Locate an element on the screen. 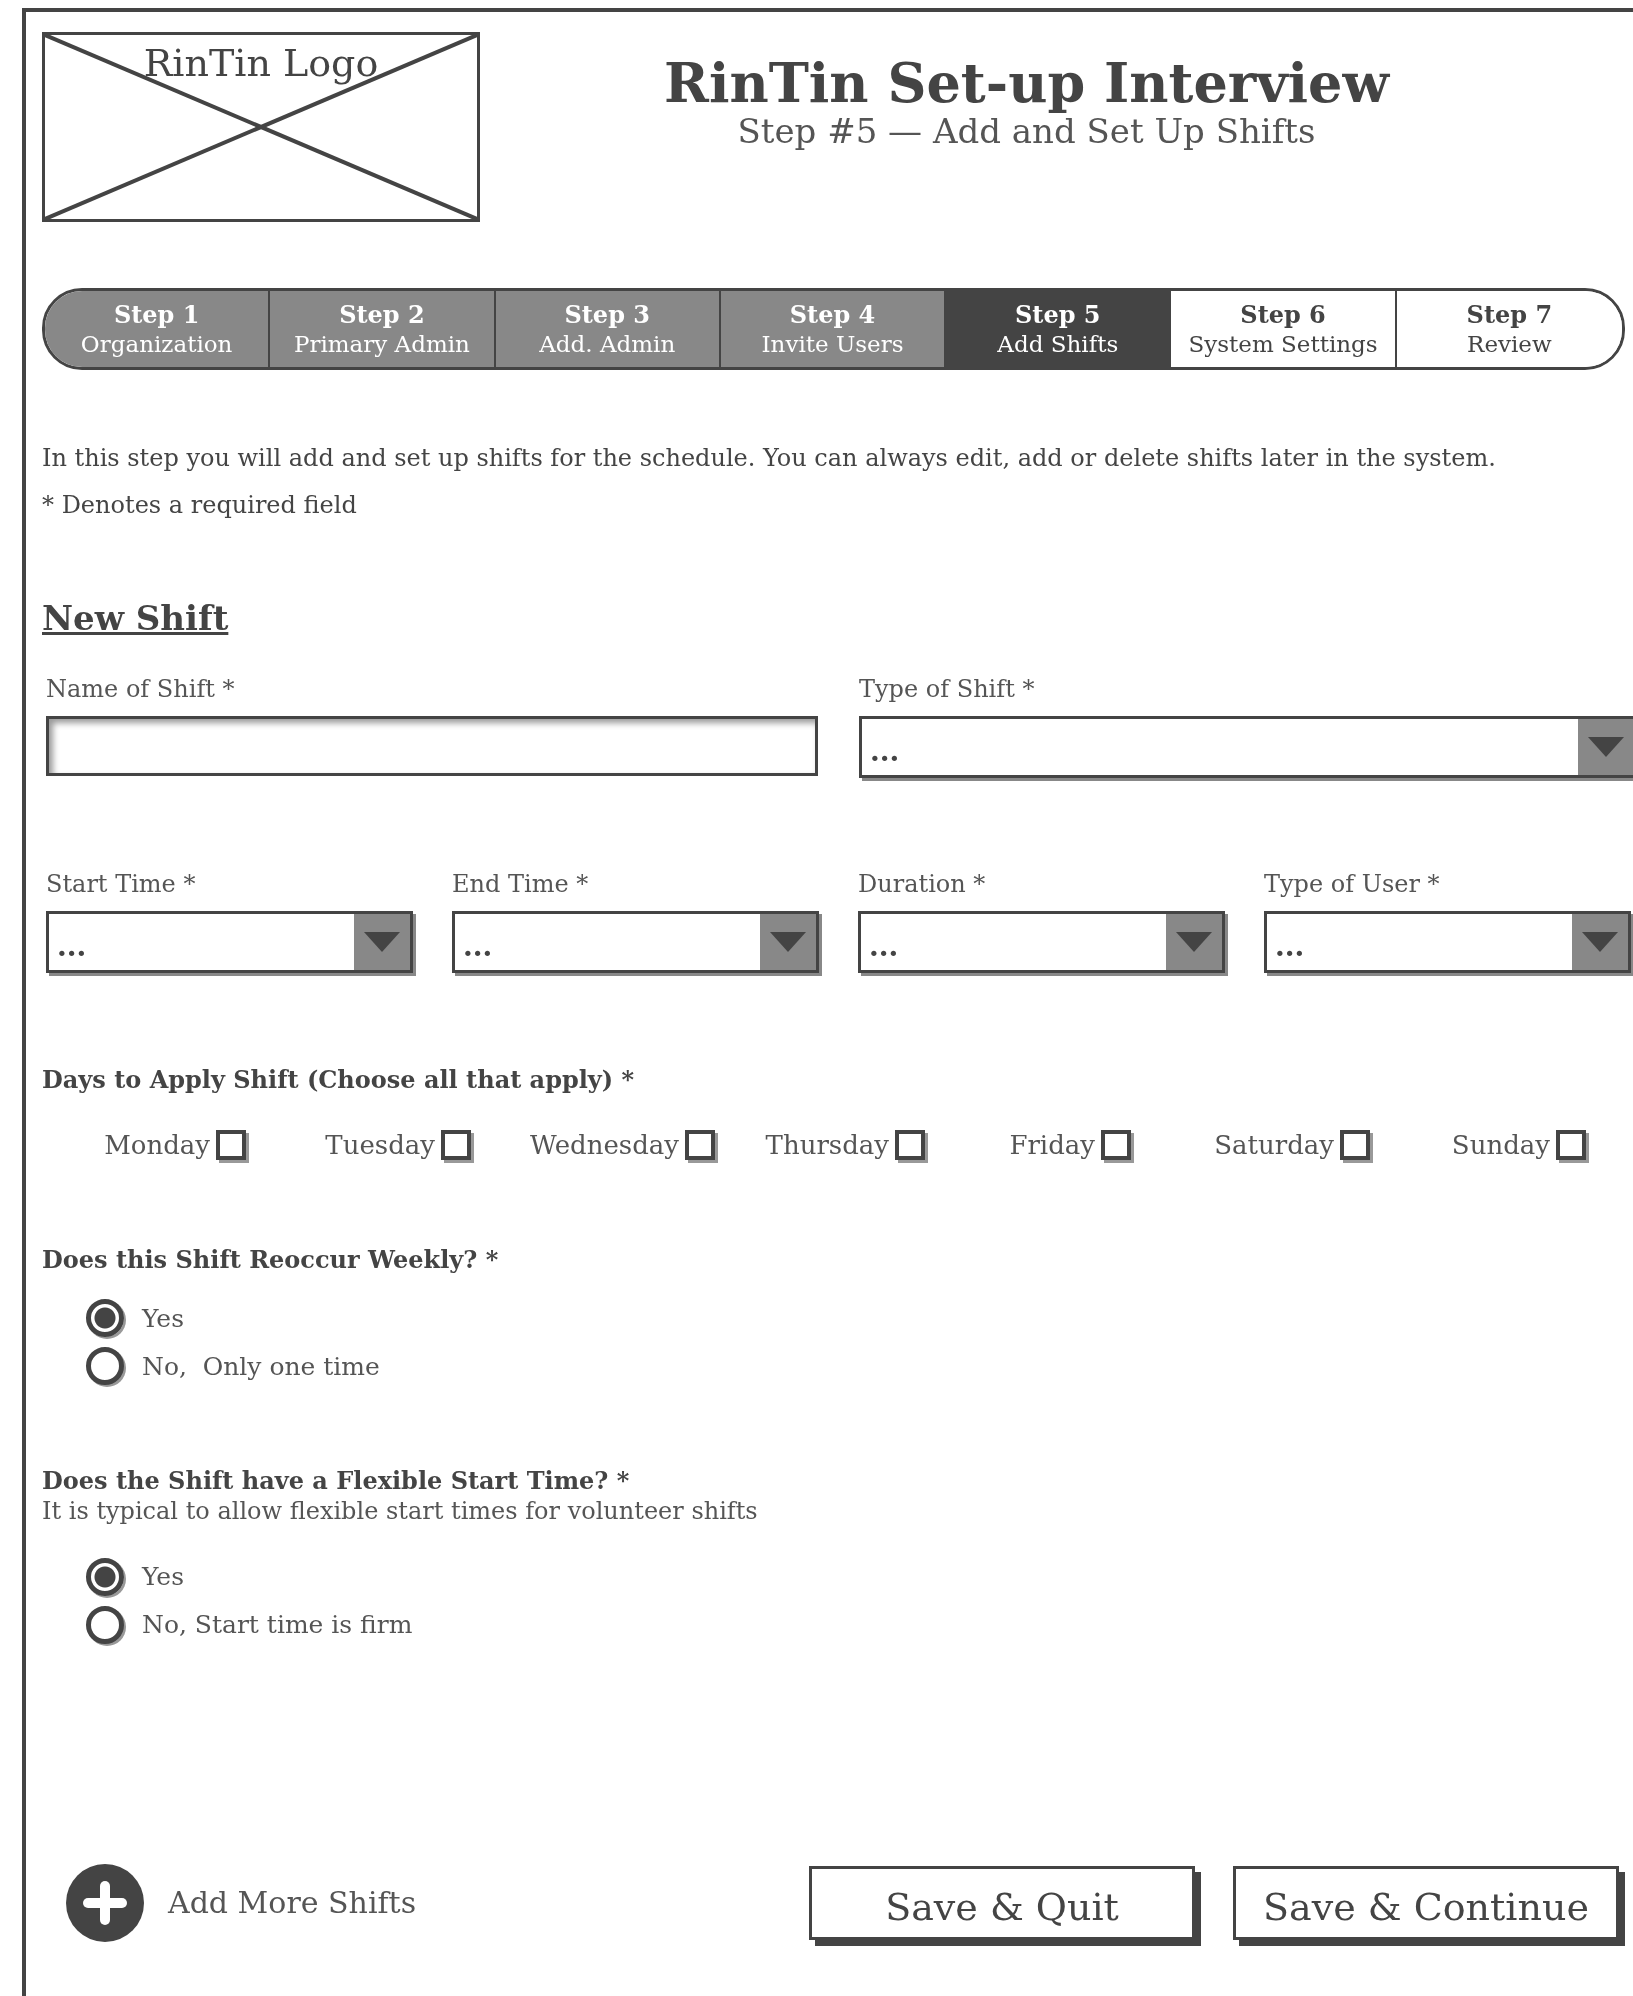 The height and width of the screenshot is (1996, 1633). field-label: Name of Shift * is located at coordinates (141, 689).